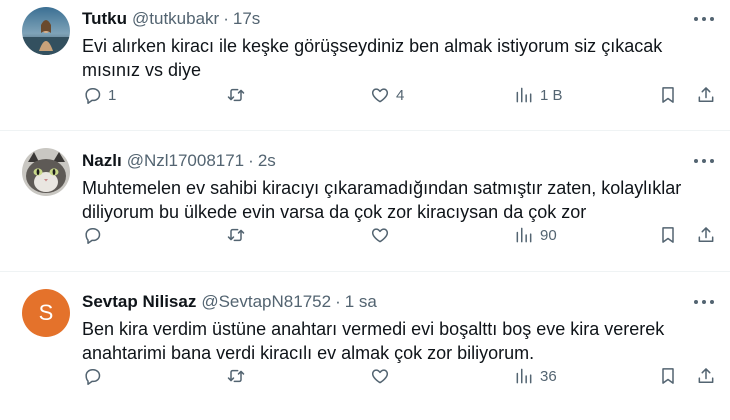  What do you see at coordinates (548, 235) in the screenshot?
I see `views-count: 90` at bounding box center [548, 235].